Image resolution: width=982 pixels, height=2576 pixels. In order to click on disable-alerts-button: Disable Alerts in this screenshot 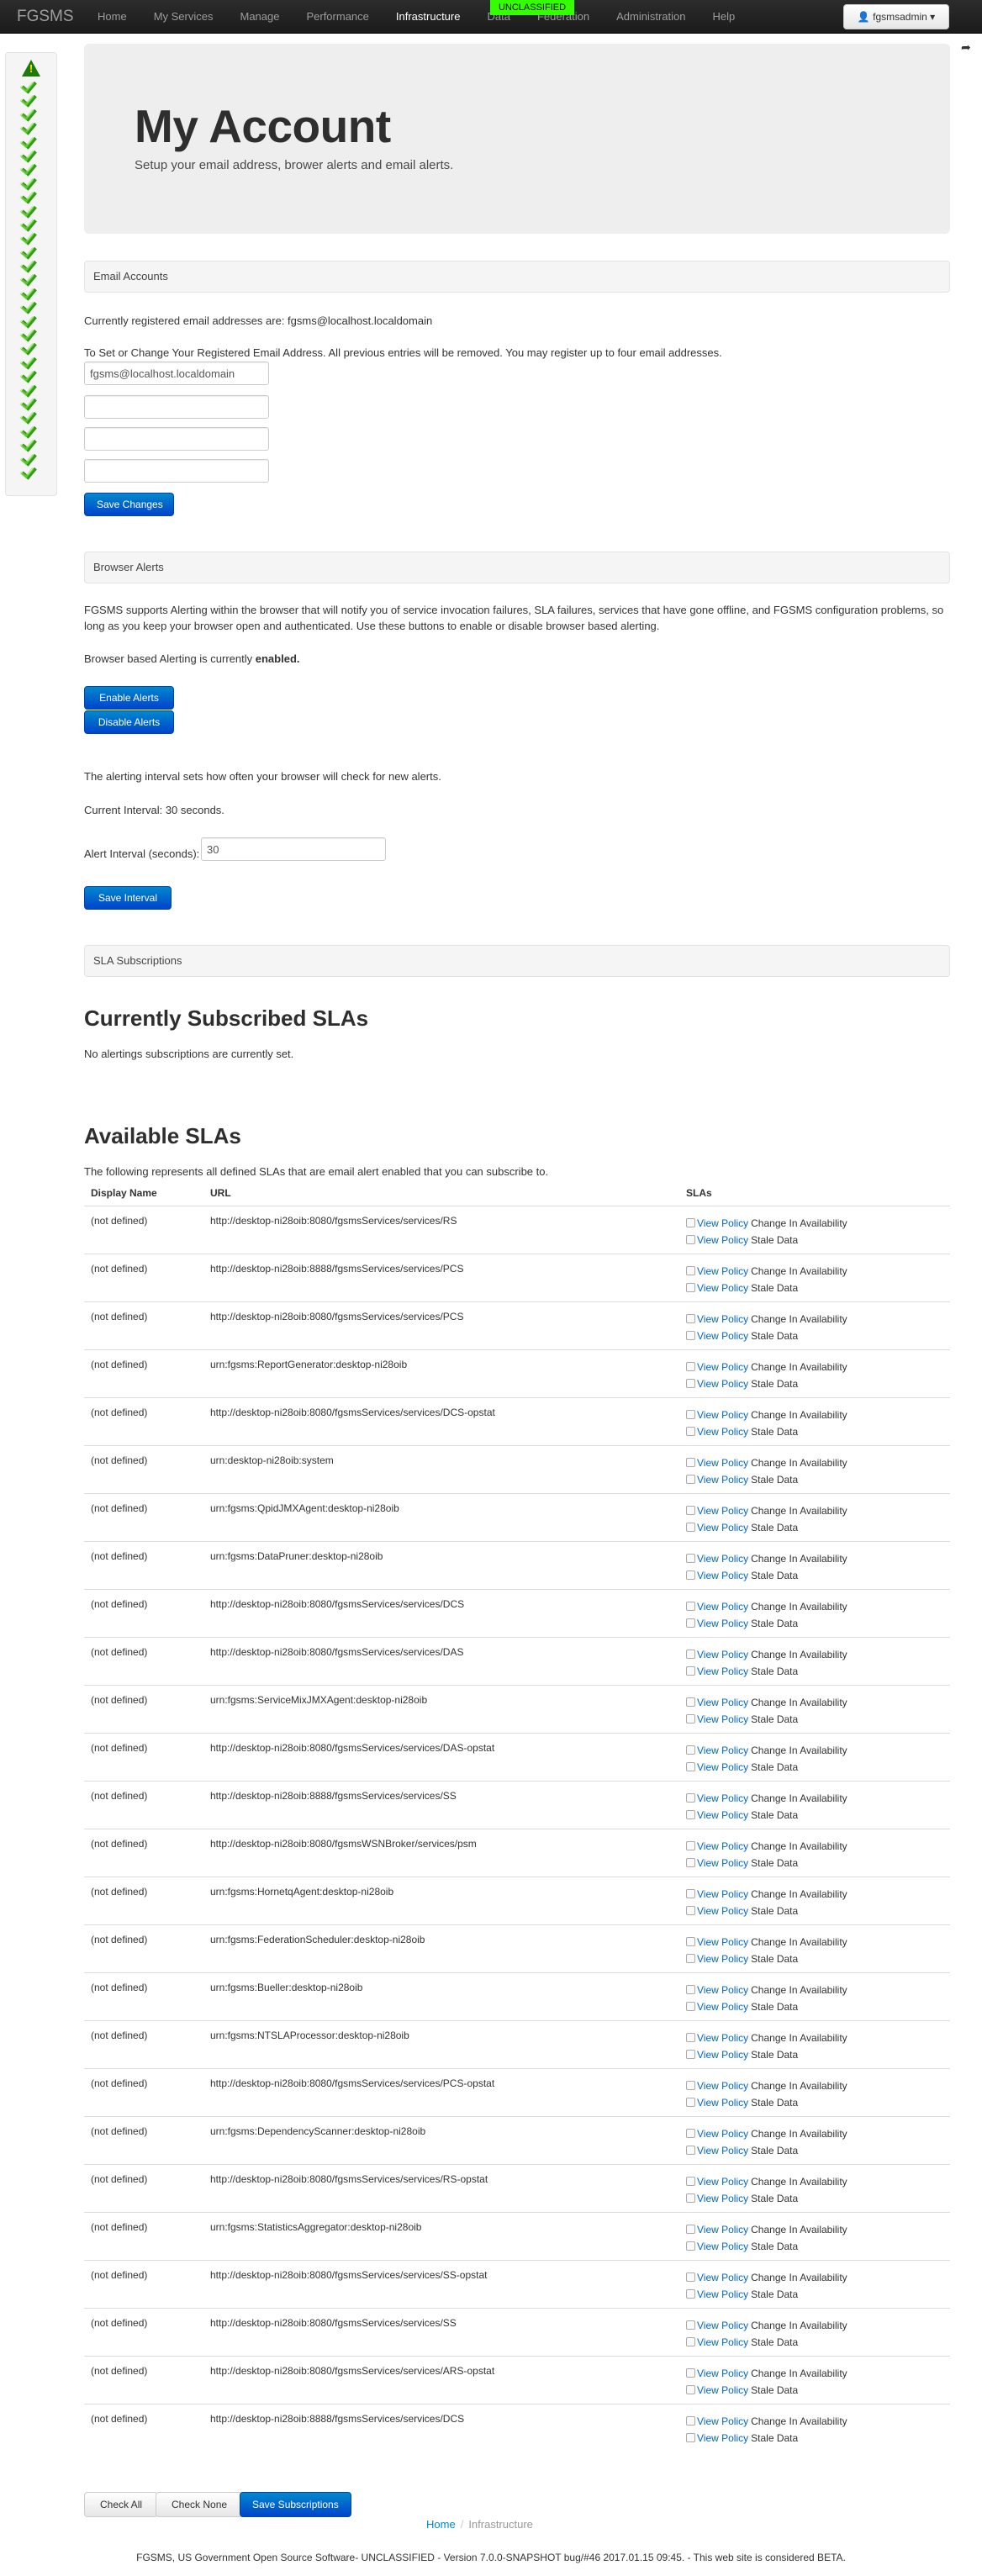, I will do `click(129, 722)`.